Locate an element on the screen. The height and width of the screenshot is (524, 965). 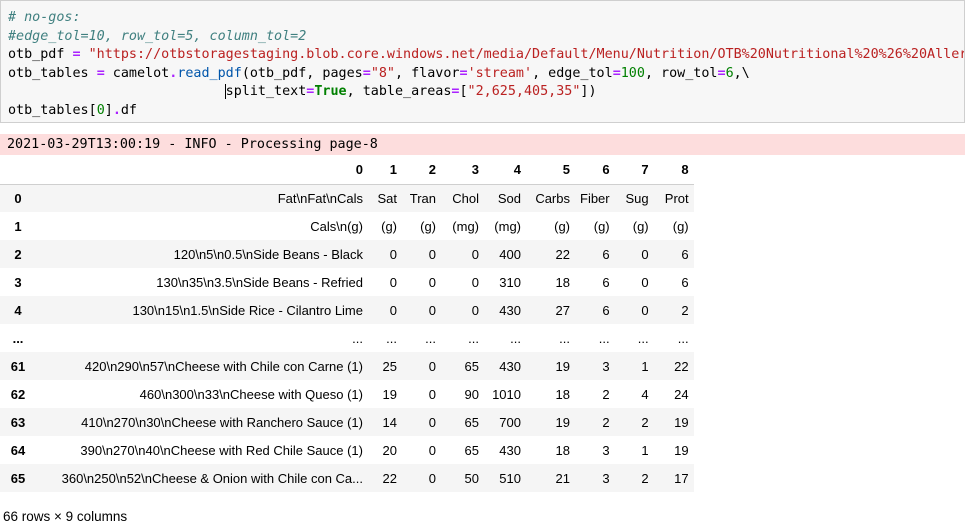
table-cell: 24 is located at coordinates (681, 394).